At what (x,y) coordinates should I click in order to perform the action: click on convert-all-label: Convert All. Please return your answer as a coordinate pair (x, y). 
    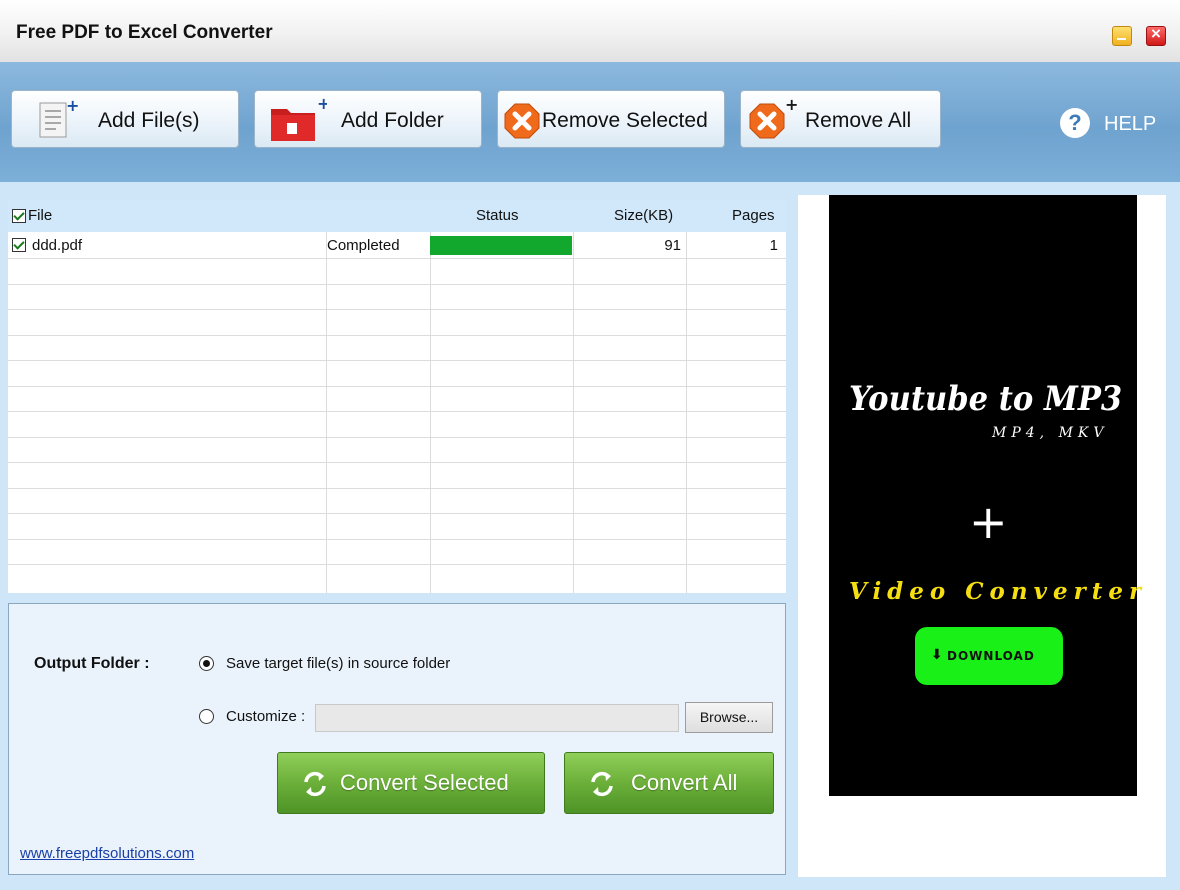
    Looking at the image, I should click on (684, 782).